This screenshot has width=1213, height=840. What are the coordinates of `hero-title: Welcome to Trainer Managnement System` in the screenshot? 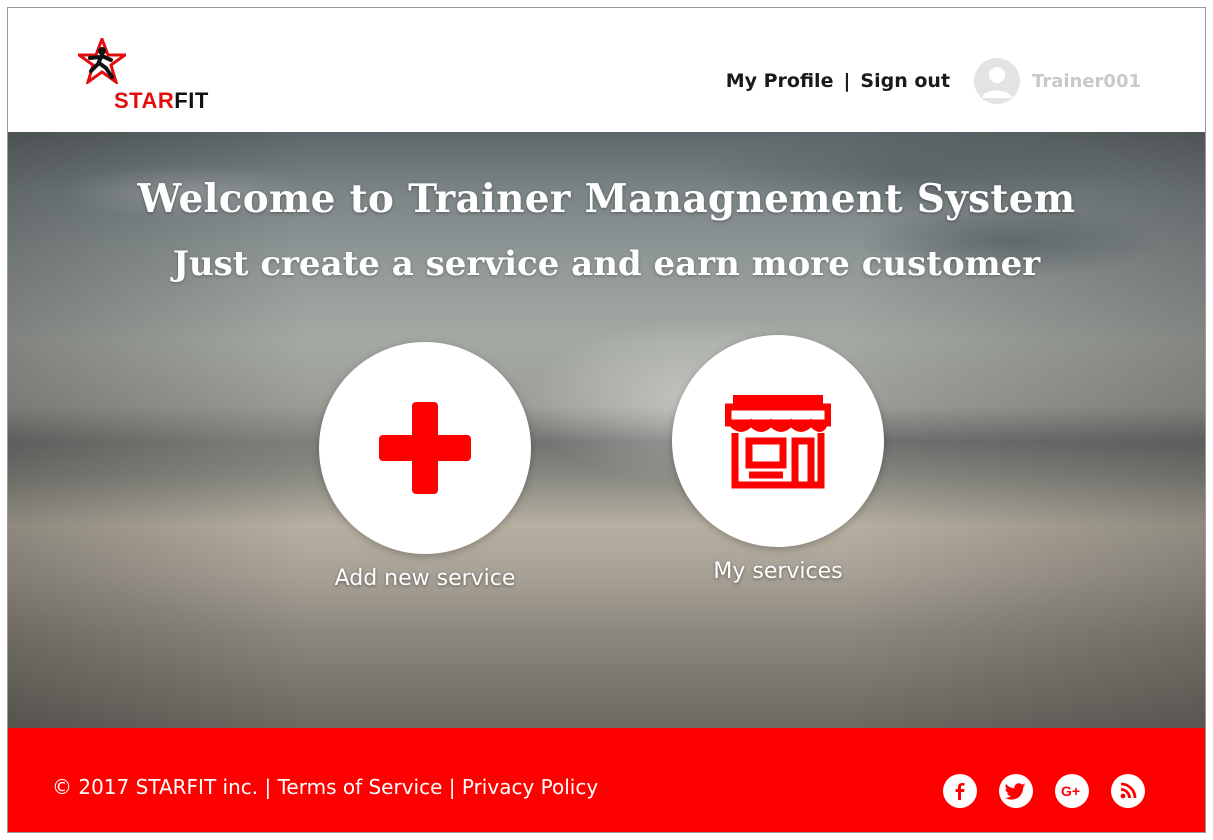 It's located at (606, 199).